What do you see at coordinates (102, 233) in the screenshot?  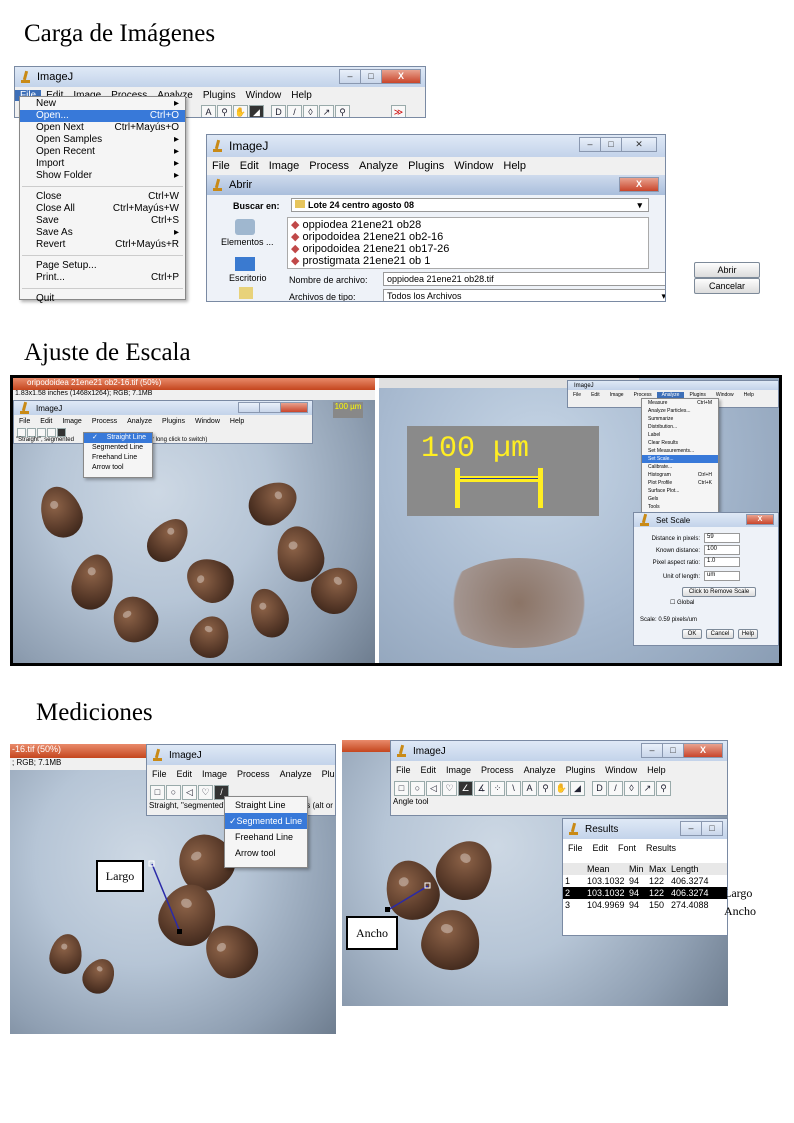 I see `file-menu-save-as: Save As ▸` at bounding box center [102, 233].